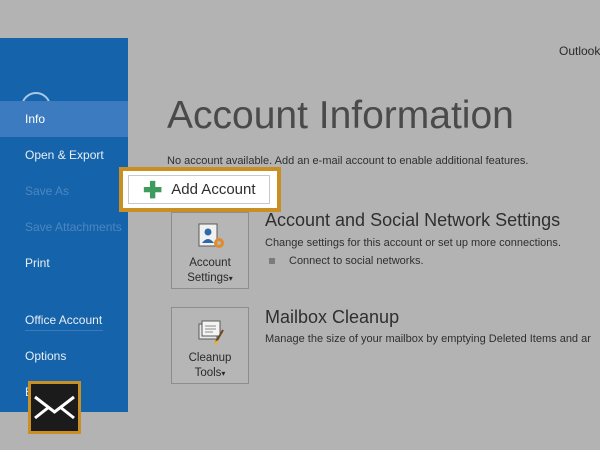 This screenshot has height=450, width=600. I want to click on account-settings-icon, so click(211, 235).